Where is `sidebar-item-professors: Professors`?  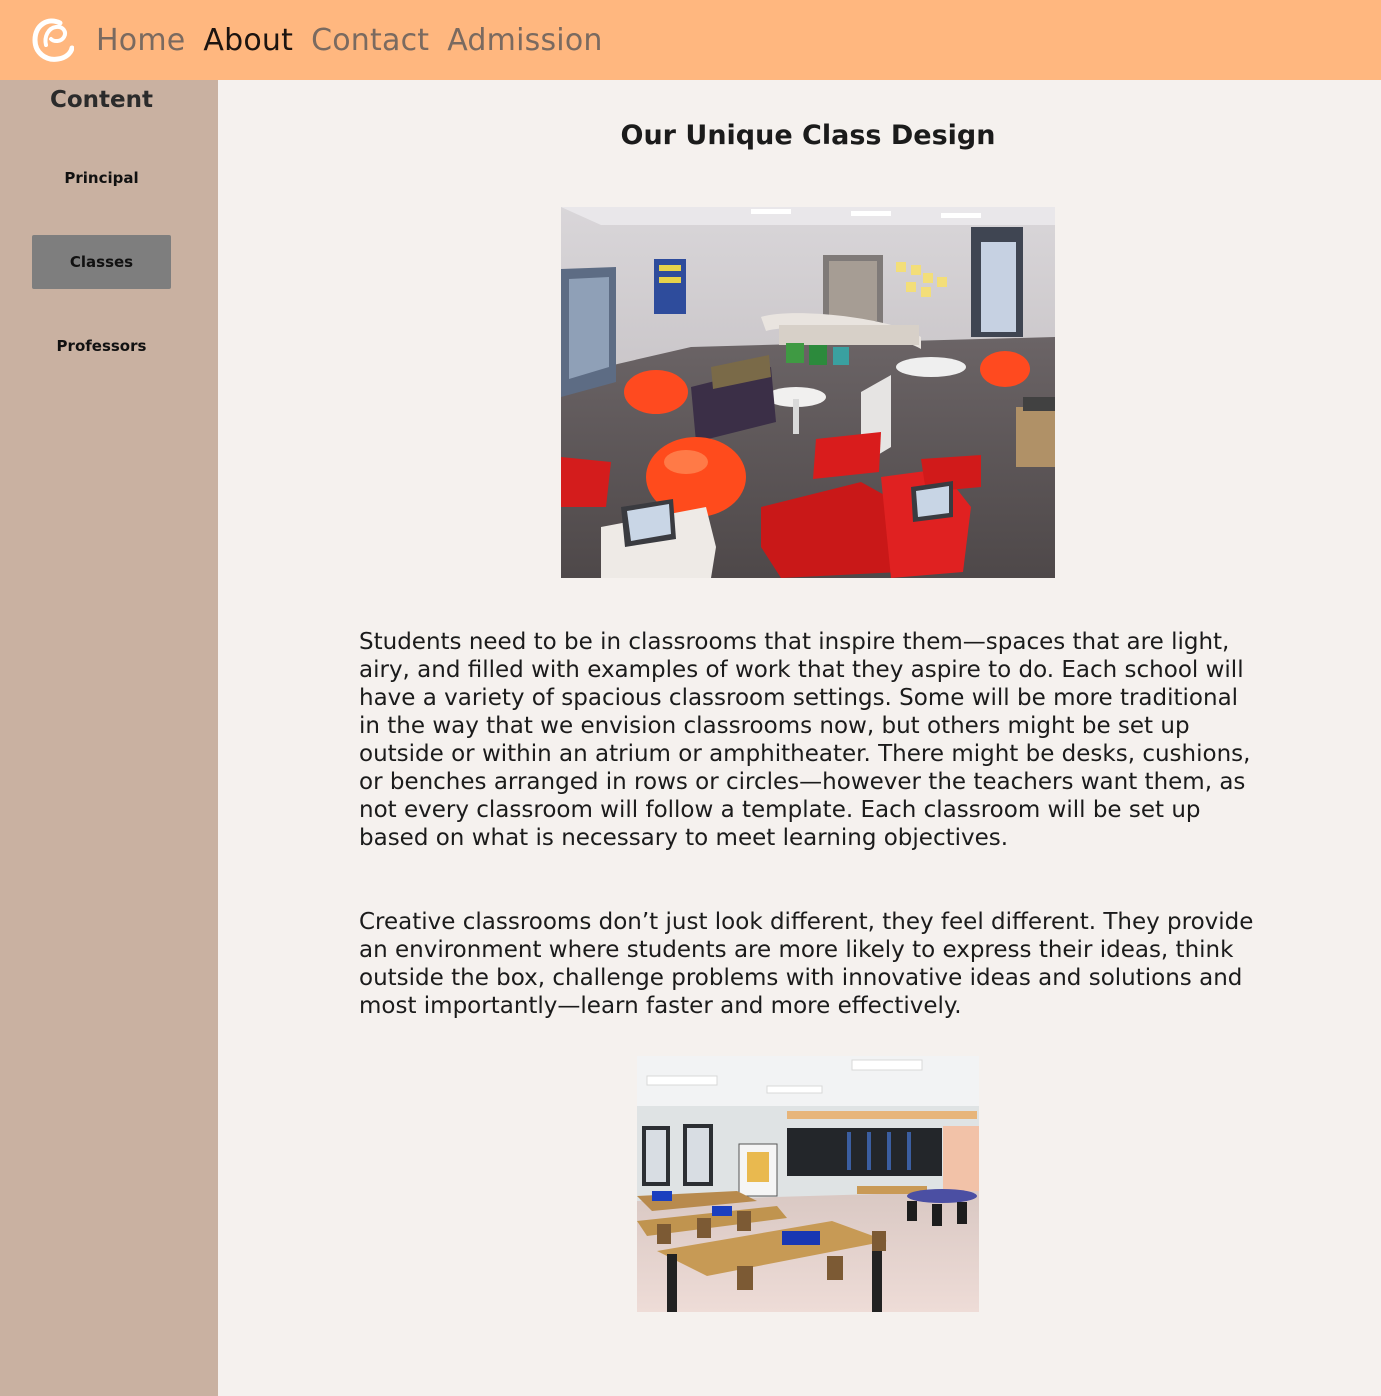
sidebar-item-professors: Professors is located at coordinates (101, 346).